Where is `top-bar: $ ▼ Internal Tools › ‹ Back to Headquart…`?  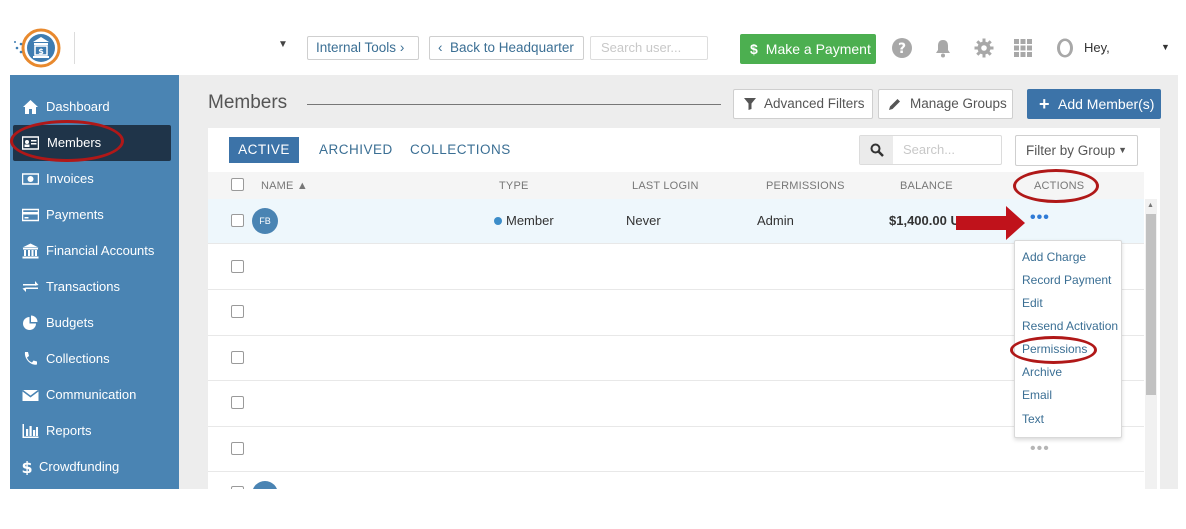 top-bar: $ ▼ Internal Tools › ‹ Back to Headquart… is located at coordinates (594, 37).